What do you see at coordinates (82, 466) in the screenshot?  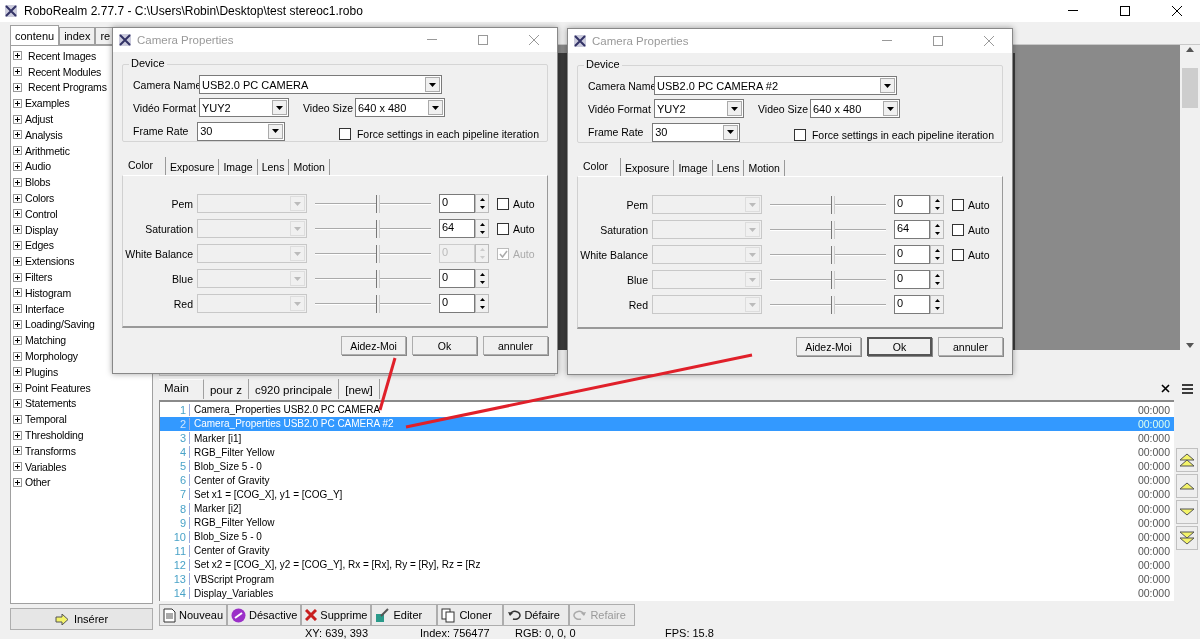 I see `tree-item: Variables` at bounding box center [82, 466].